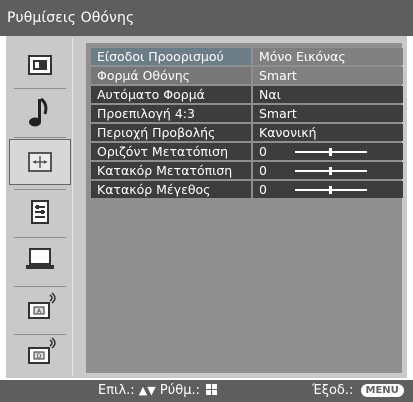  What do you see at coordinates (171, 94) in the screenshot?
I see `setting-label: Αυτόματο Φορμά` at bounding box center [171, 94].